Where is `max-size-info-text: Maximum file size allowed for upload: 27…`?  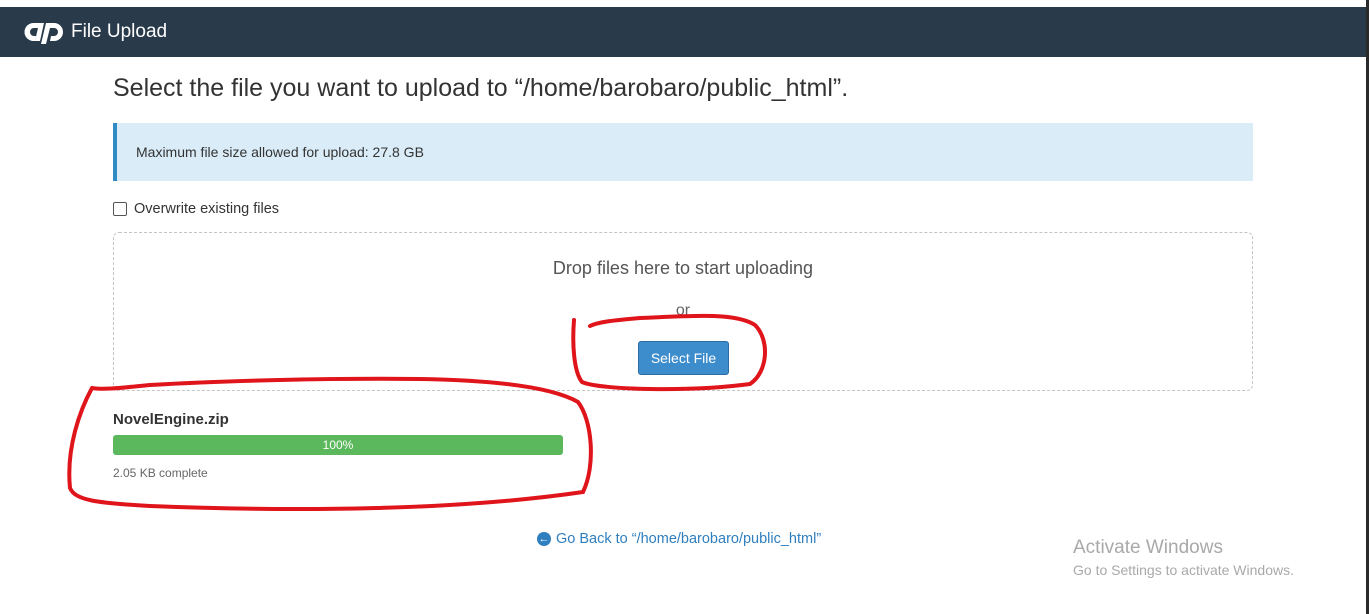 max-size-info-text: Maximum file size allowed for upload: 27… is located at coordinates (280, 152).